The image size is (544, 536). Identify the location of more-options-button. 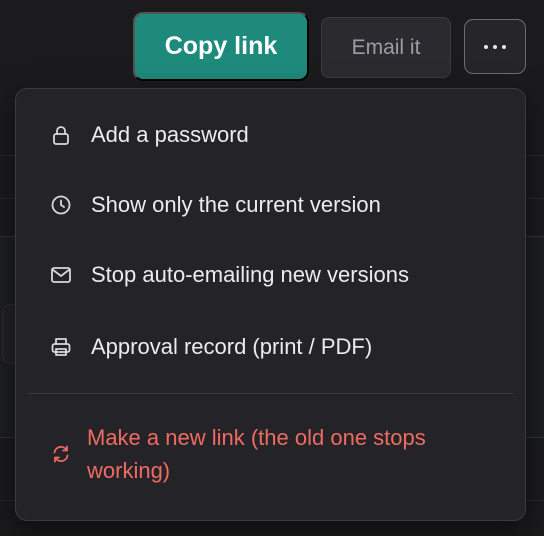
(495, 46).